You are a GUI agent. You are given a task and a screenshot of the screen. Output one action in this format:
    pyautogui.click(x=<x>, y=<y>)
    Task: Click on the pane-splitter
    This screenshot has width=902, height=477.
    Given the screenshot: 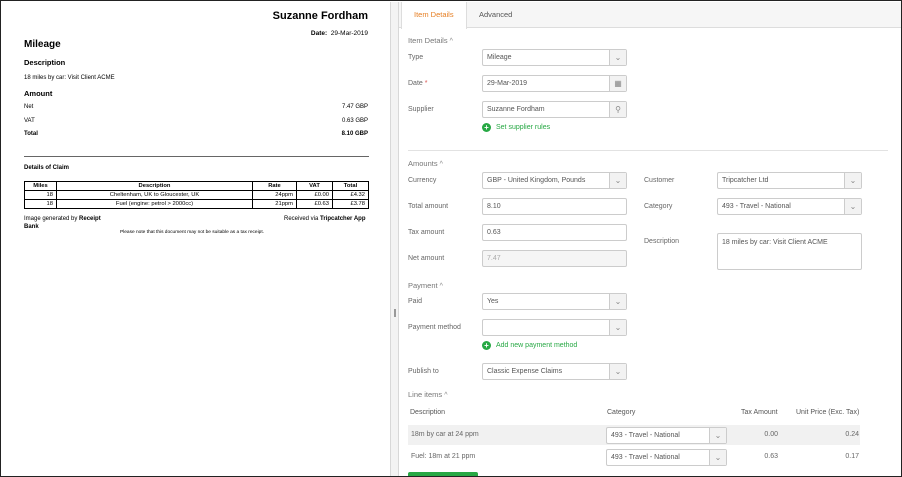 What is the action you would take?
    pyautogui.click(x=394, y=239)
    